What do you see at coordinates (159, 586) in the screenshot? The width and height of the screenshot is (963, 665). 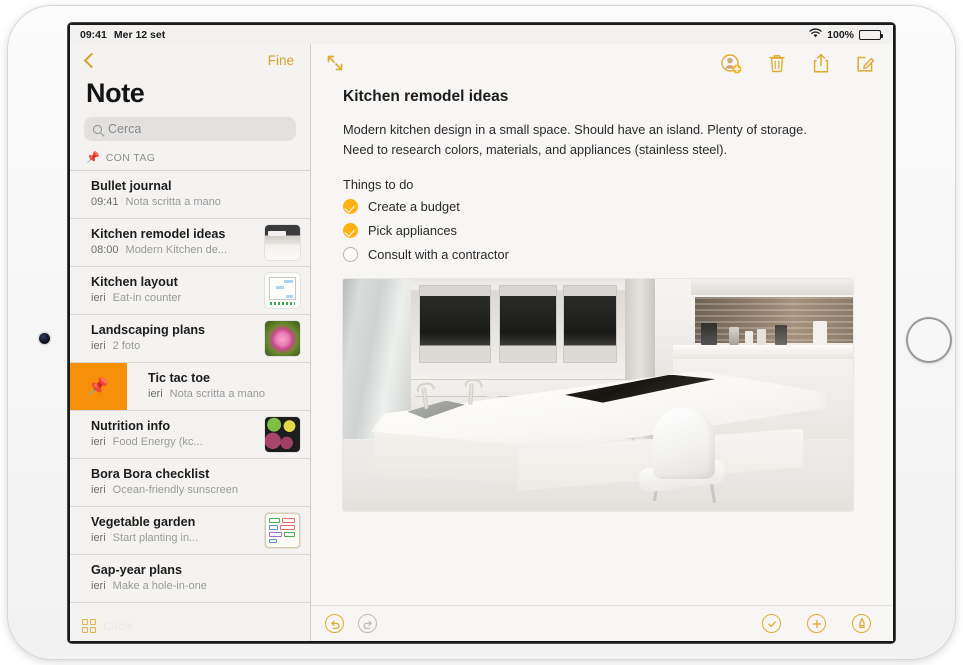 I see `note-item-snippet: Make a hole-in-one` at bounding box center [159, 586].